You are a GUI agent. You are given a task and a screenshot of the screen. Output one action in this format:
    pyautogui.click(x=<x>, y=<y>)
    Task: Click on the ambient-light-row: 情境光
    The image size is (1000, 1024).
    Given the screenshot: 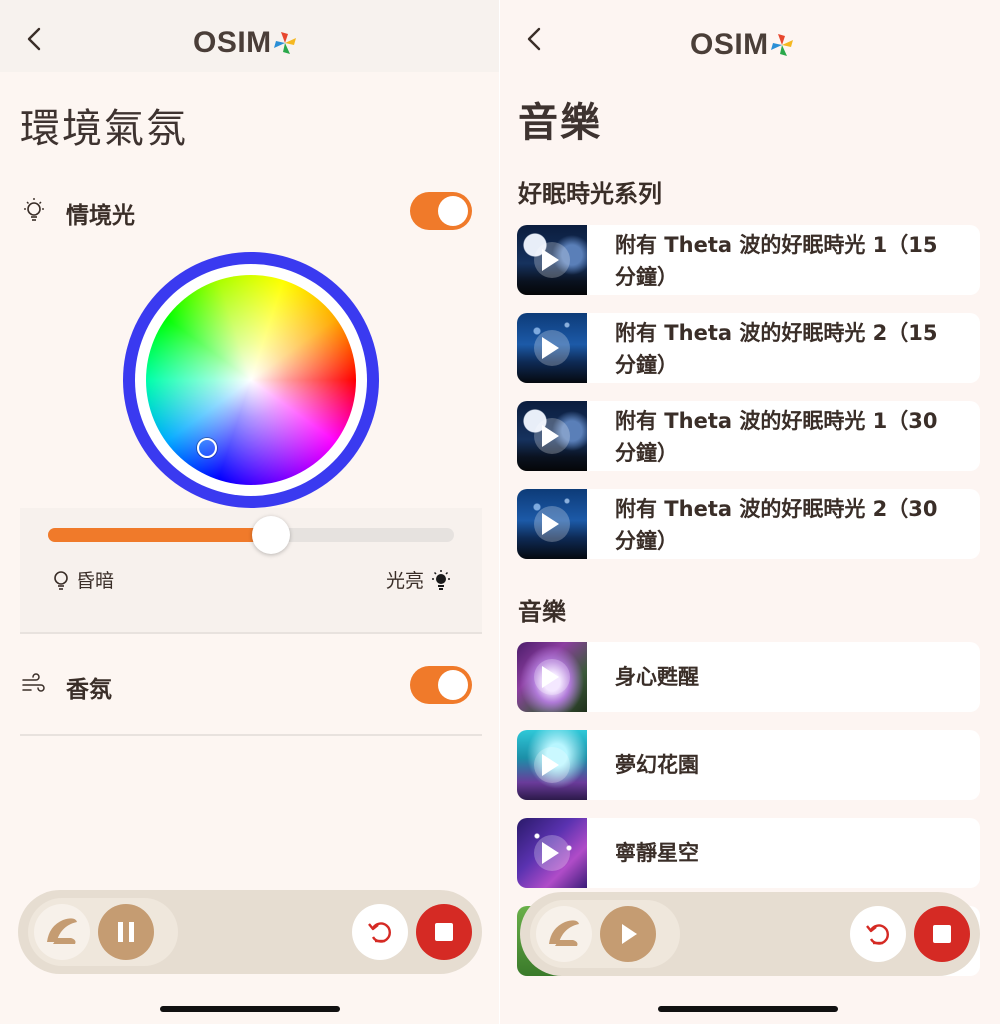 What is the action you would take?
    pyautogui.click(x=250, y=211)
    